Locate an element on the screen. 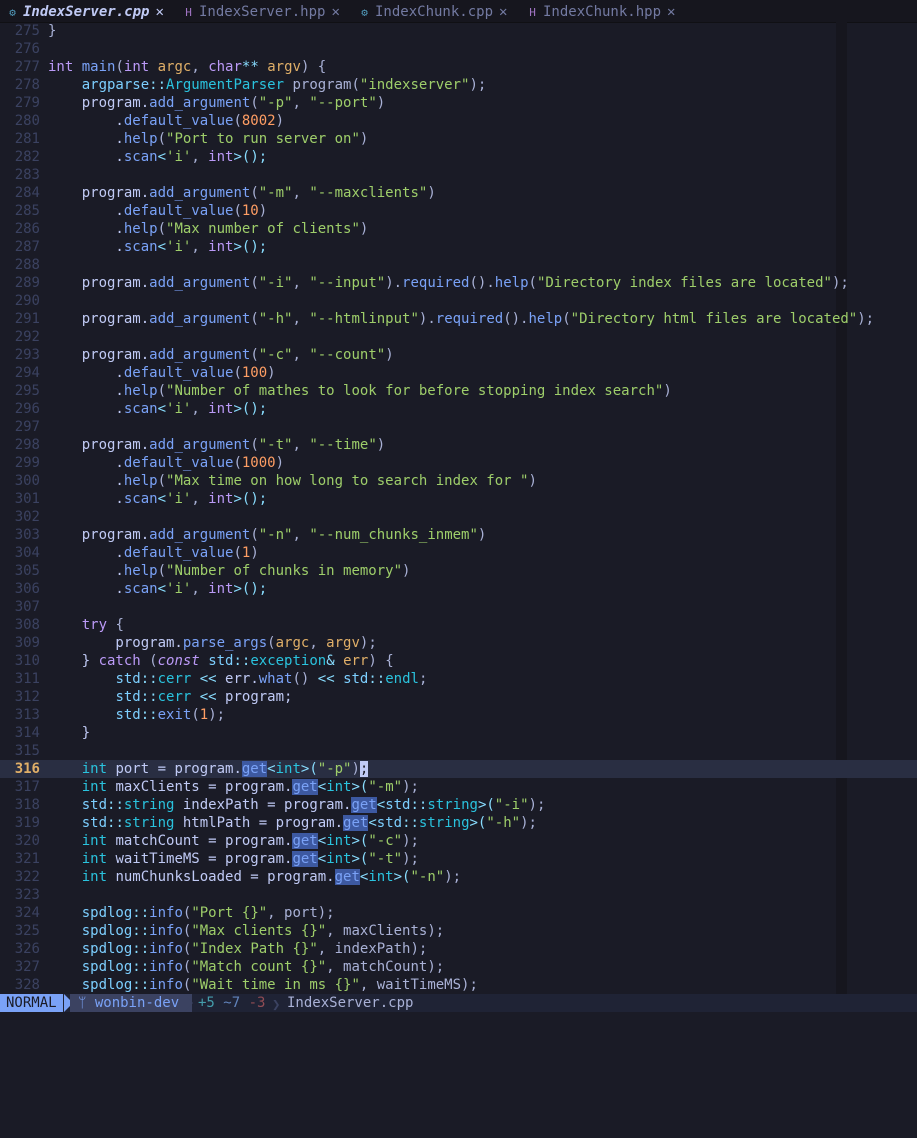 The image size is (917, 1138). text-cursor: ; is located at coordinates (364, 769).